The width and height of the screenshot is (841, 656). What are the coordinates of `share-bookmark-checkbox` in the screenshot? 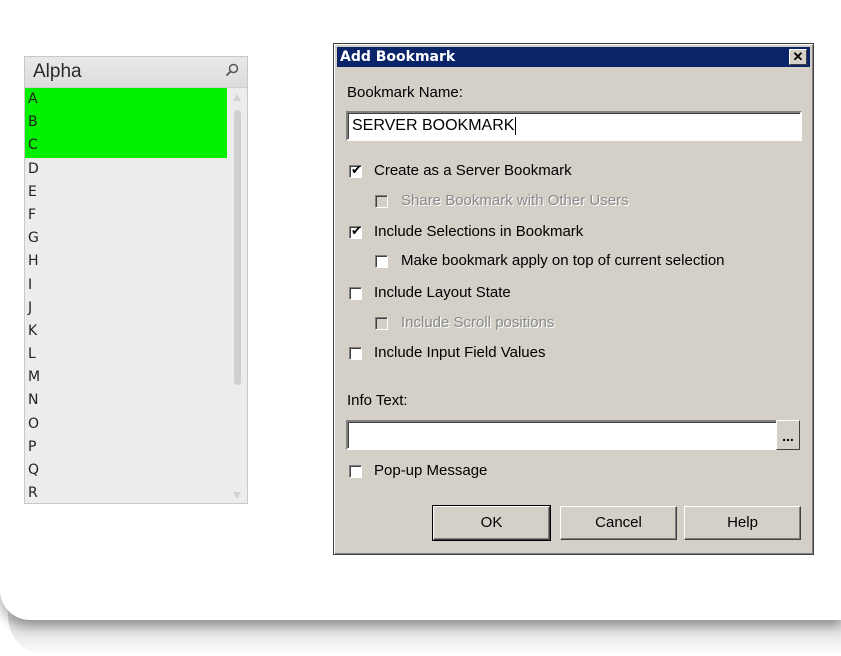 It's located at (381, 201).